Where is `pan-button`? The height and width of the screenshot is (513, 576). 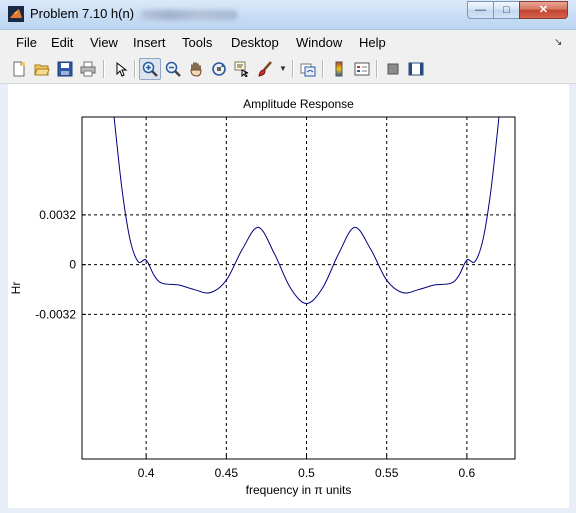 pan-button is located at coordinates (196, 69).